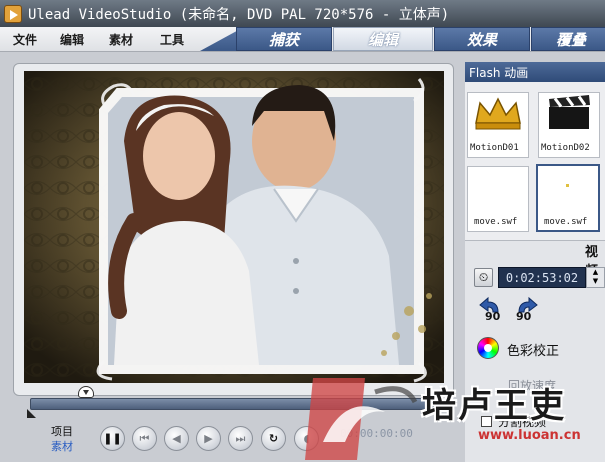  I want to click on end-button: ⏭, so click(240, 438).